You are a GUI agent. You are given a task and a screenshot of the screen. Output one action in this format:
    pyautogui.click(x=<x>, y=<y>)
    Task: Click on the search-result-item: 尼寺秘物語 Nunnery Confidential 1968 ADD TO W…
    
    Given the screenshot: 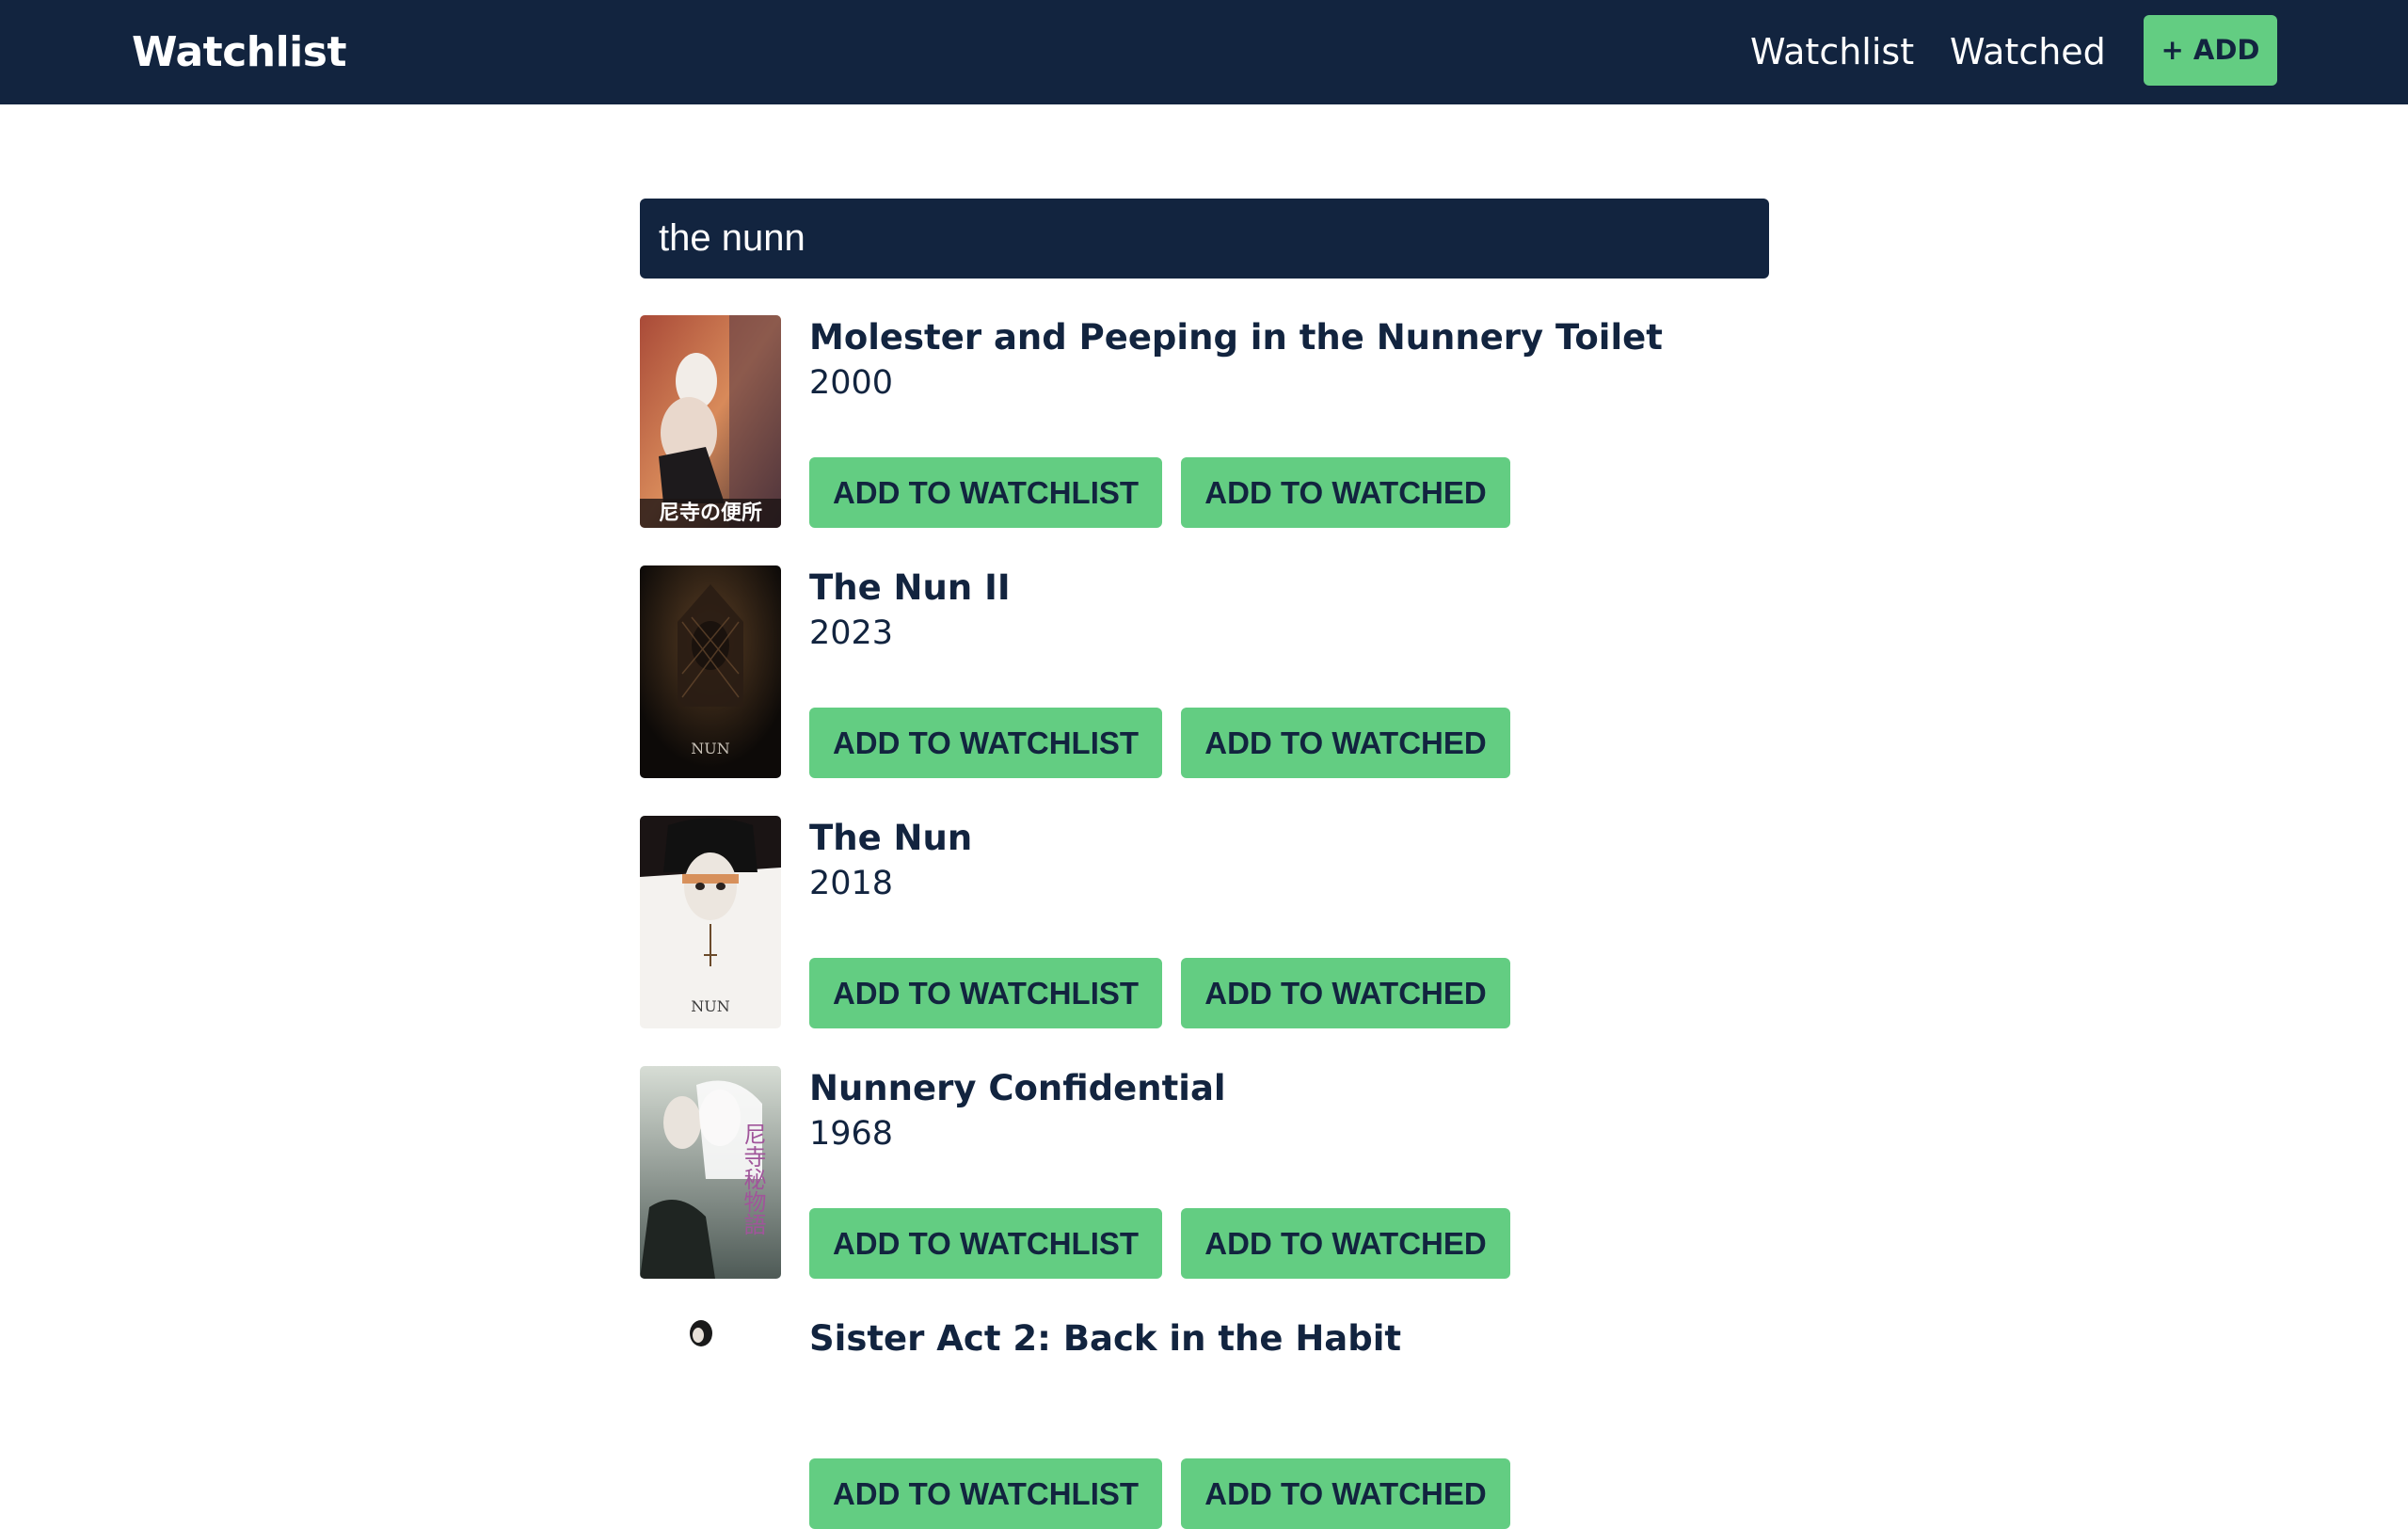 What is the action you would take?
    pyautogui.click(x=1204, y=1172)
    